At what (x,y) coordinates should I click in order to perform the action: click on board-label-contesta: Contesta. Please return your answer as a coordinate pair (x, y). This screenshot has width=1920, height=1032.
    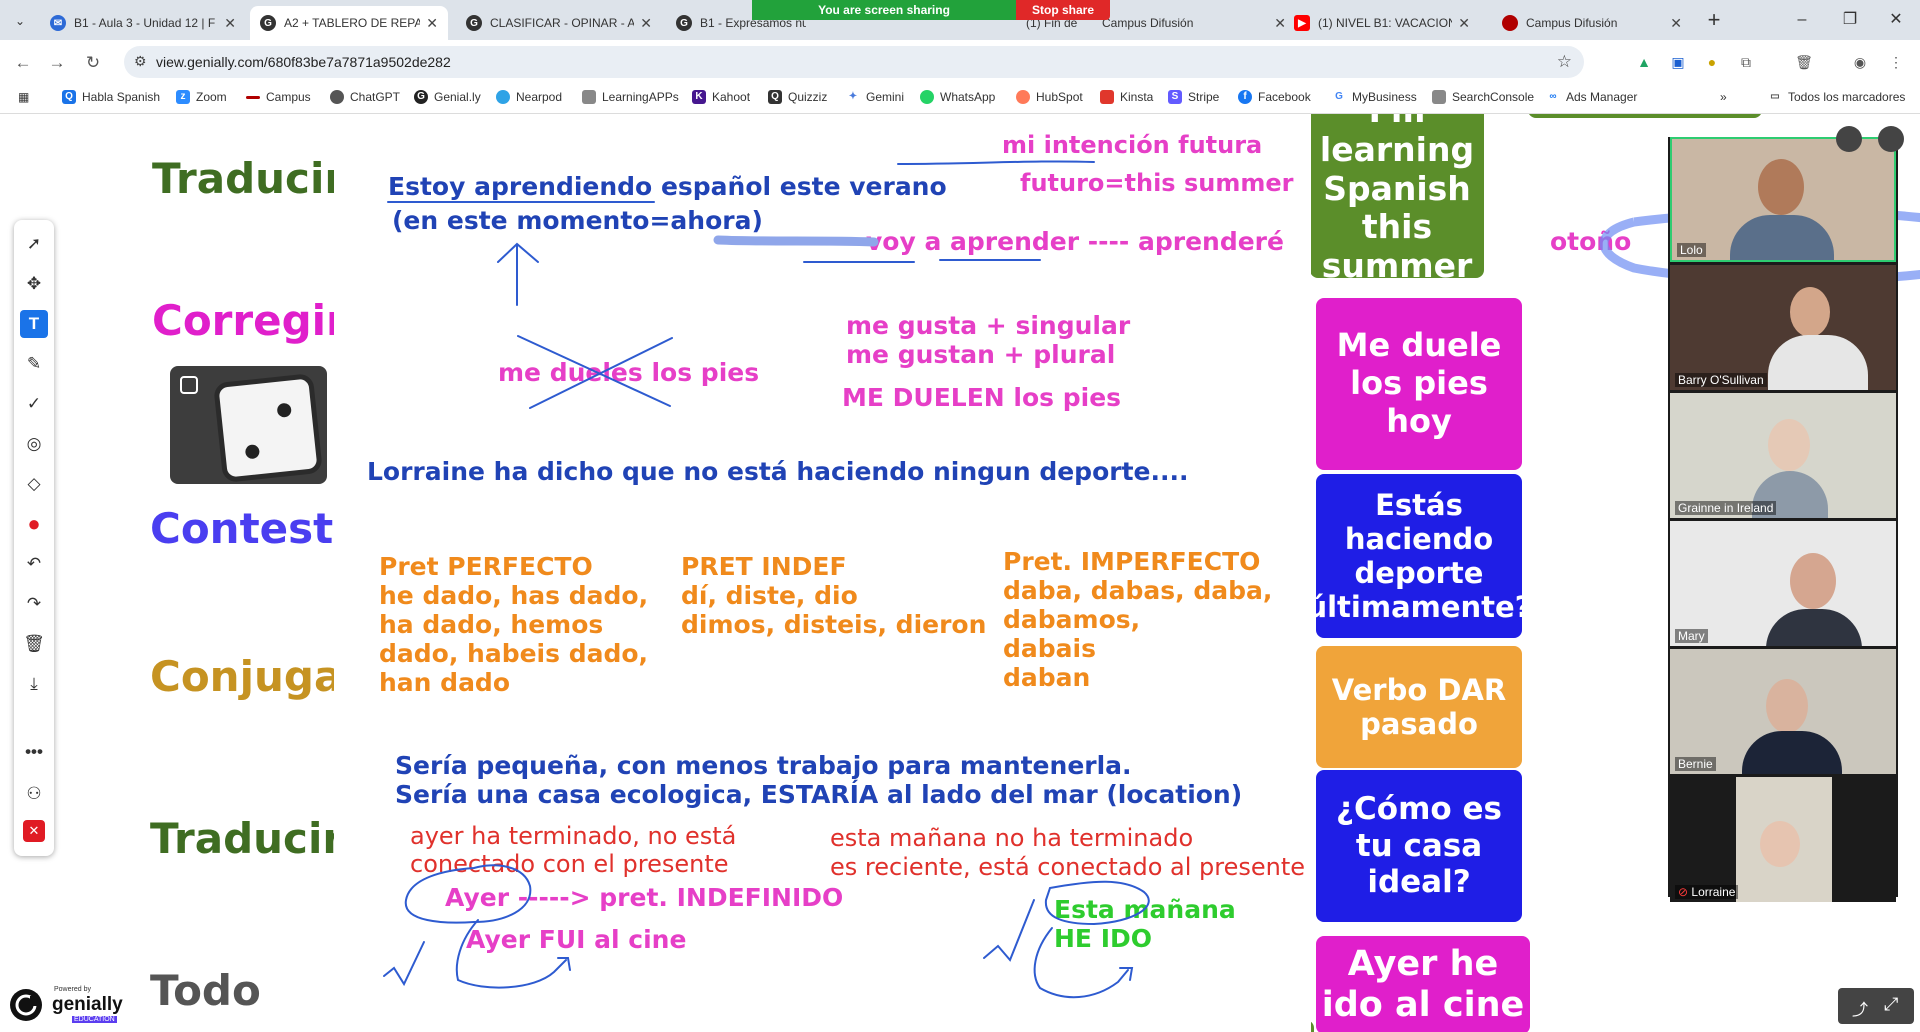
    Looking at the image, I should click on (256, 528).